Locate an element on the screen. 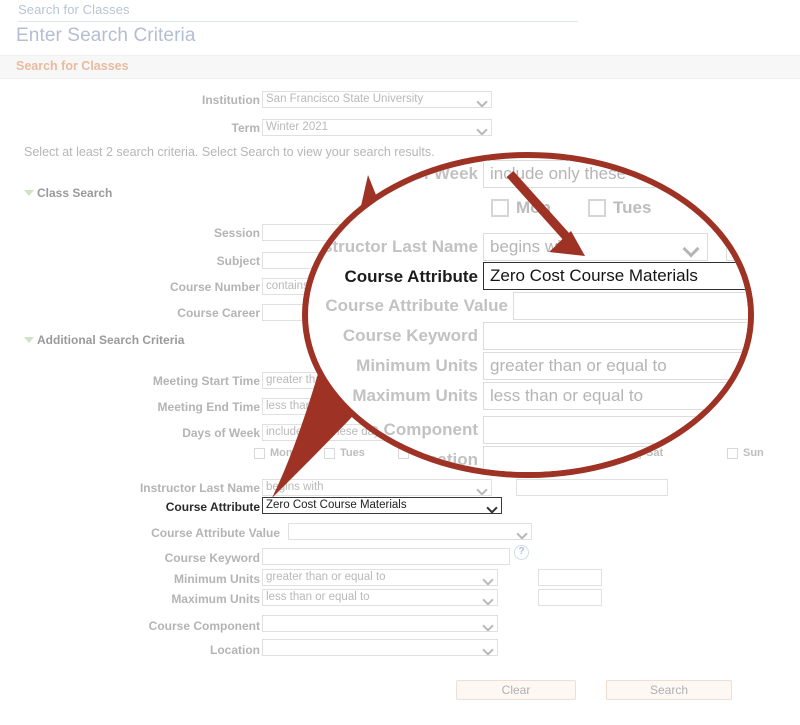 This screenshot has width=800, height=725. field-row-instructor-last-name: Instructor Last Name is located at coordinates (190, 488).